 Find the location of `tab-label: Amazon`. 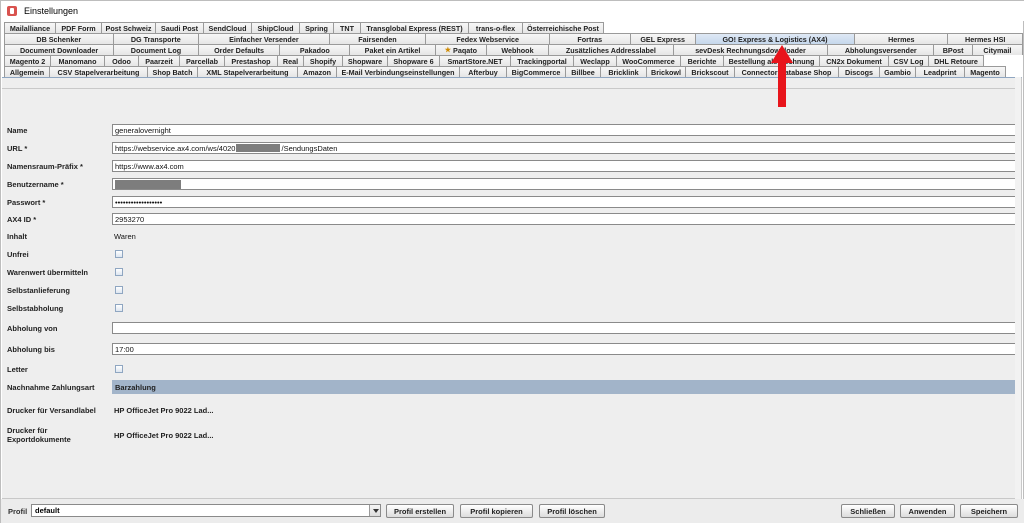

tab-label: Amazon is located at coordinates (317, 72).